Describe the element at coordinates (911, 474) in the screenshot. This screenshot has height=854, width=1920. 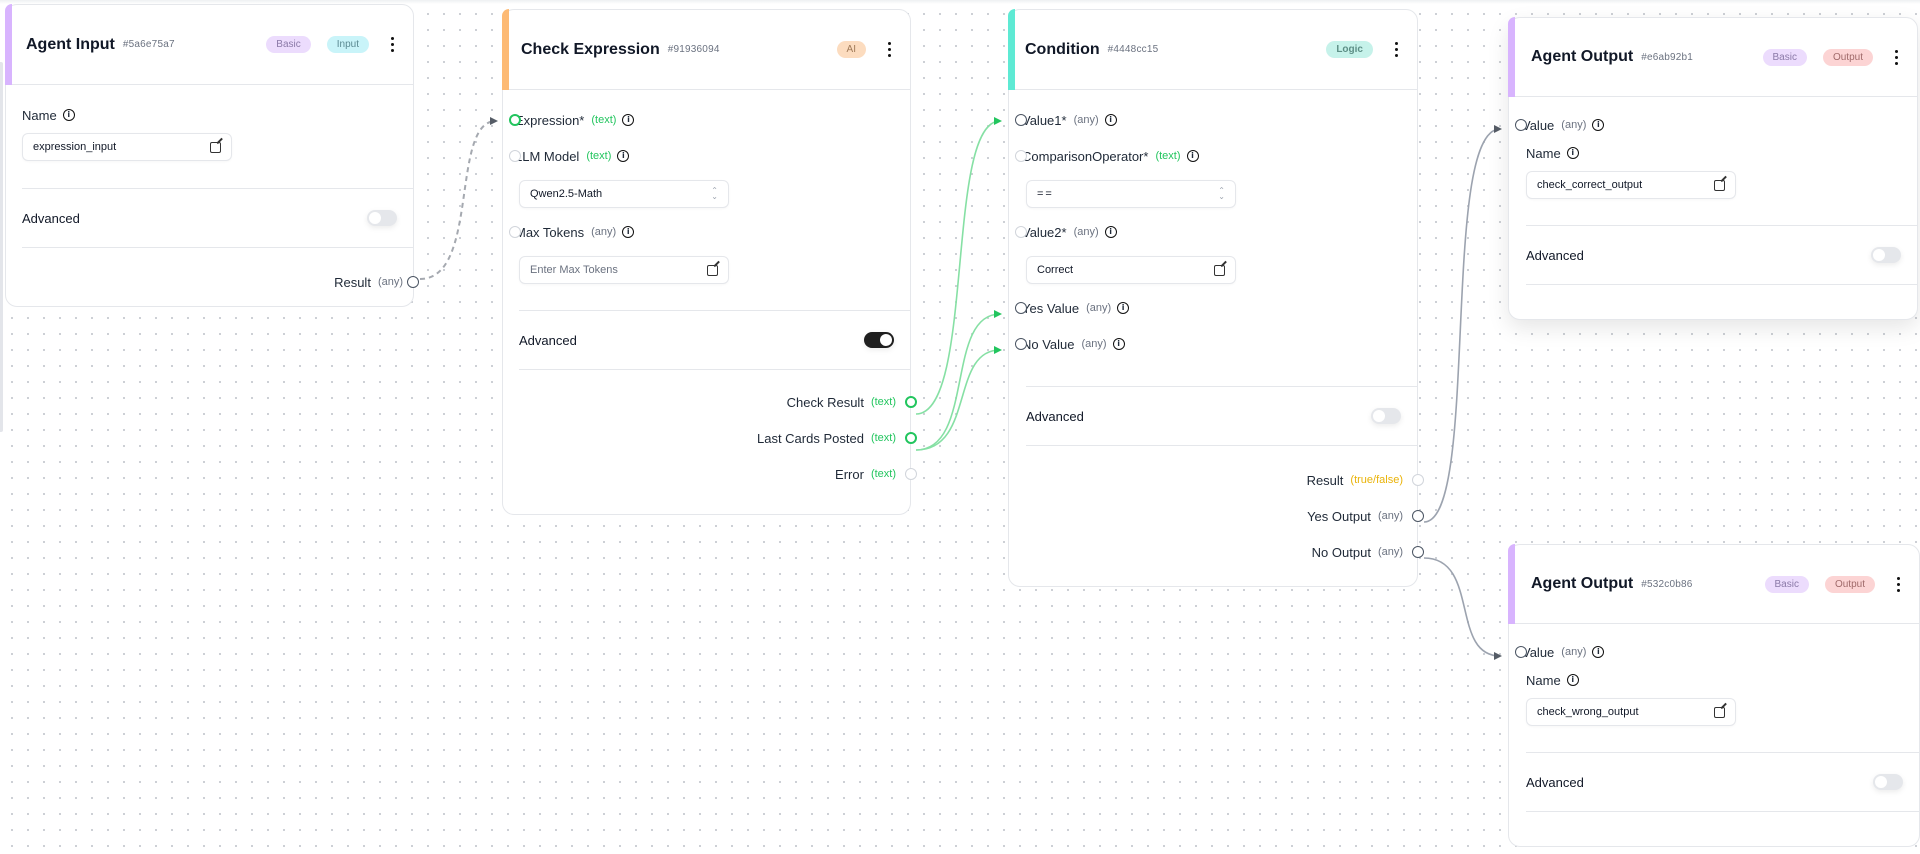
I see `output-handle-error` at that location.